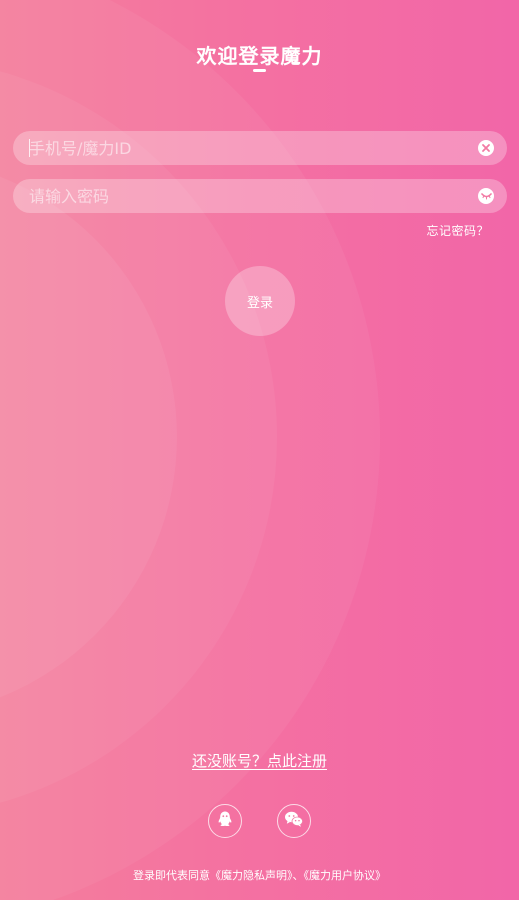  I want to click on phone-field, so click(260, 148).